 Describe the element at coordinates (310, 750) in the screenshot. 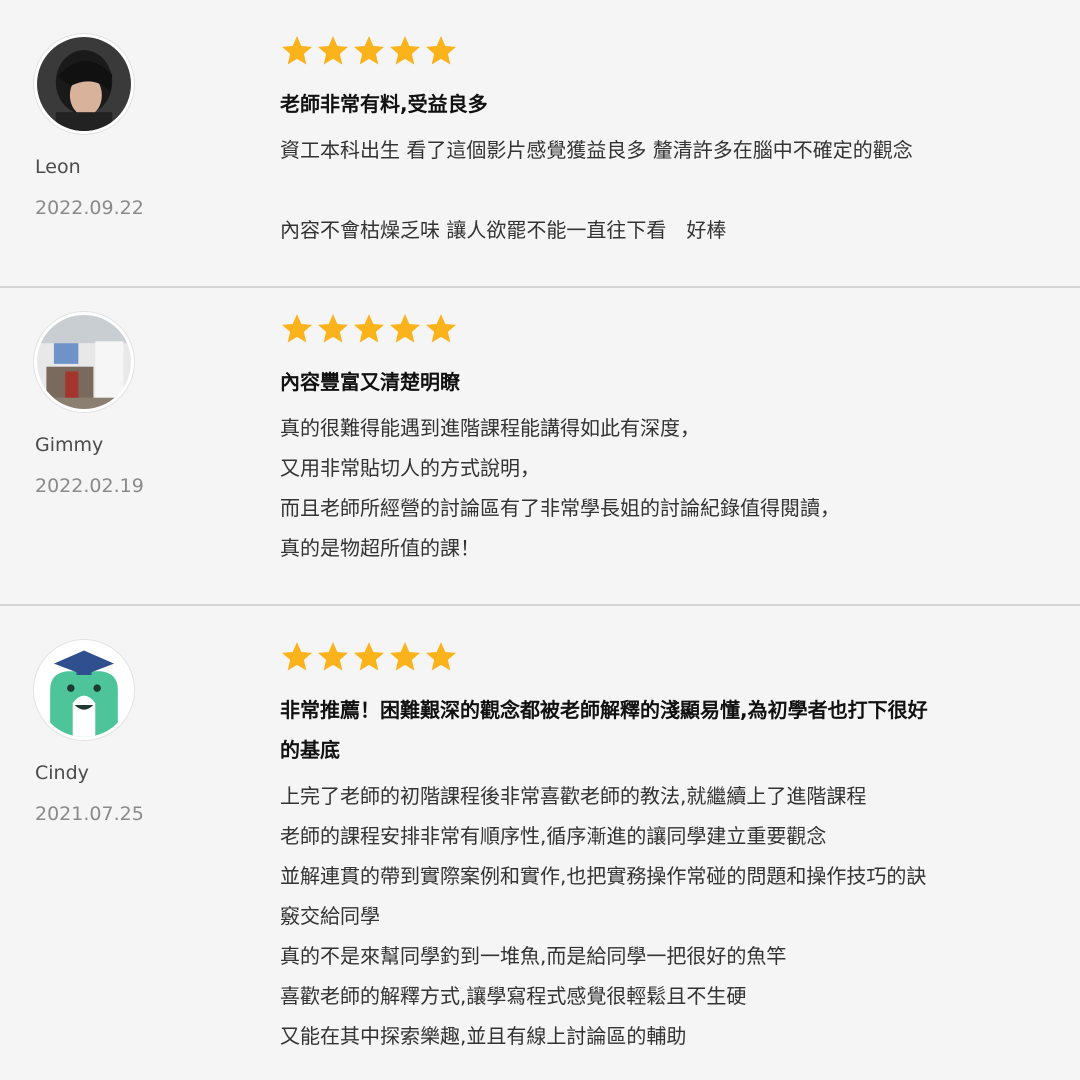

I see `review-title-line: 的基底` at that location.